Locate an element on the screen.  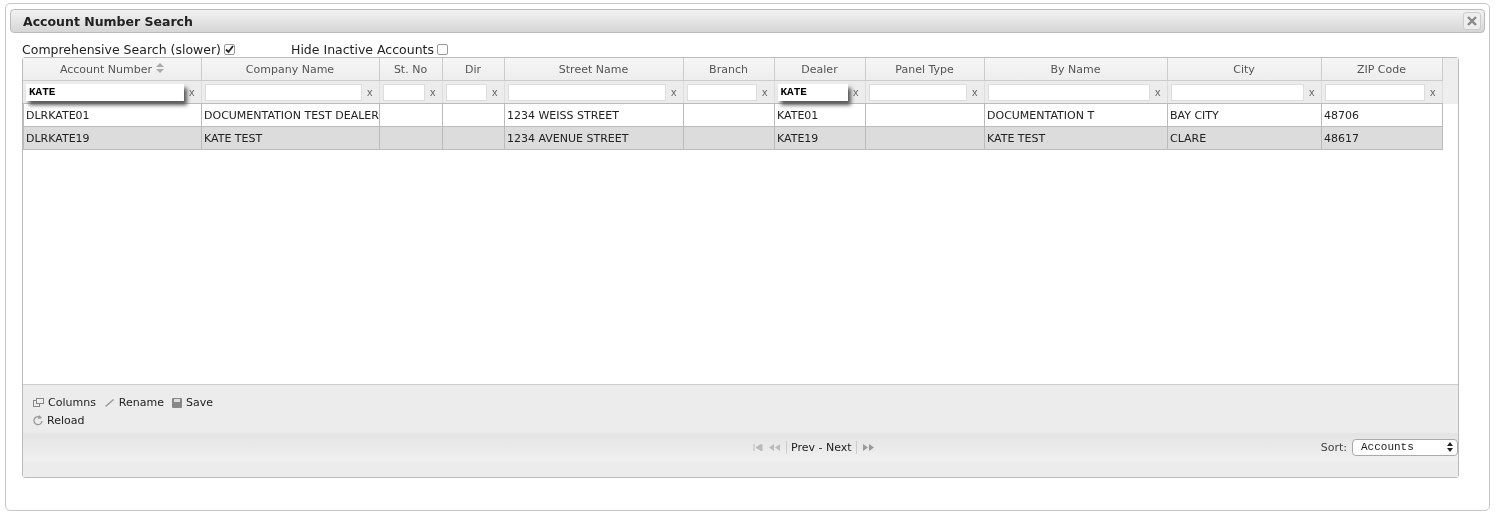
table-cell: DLRKATE01 is located at coordinates (112, 115).